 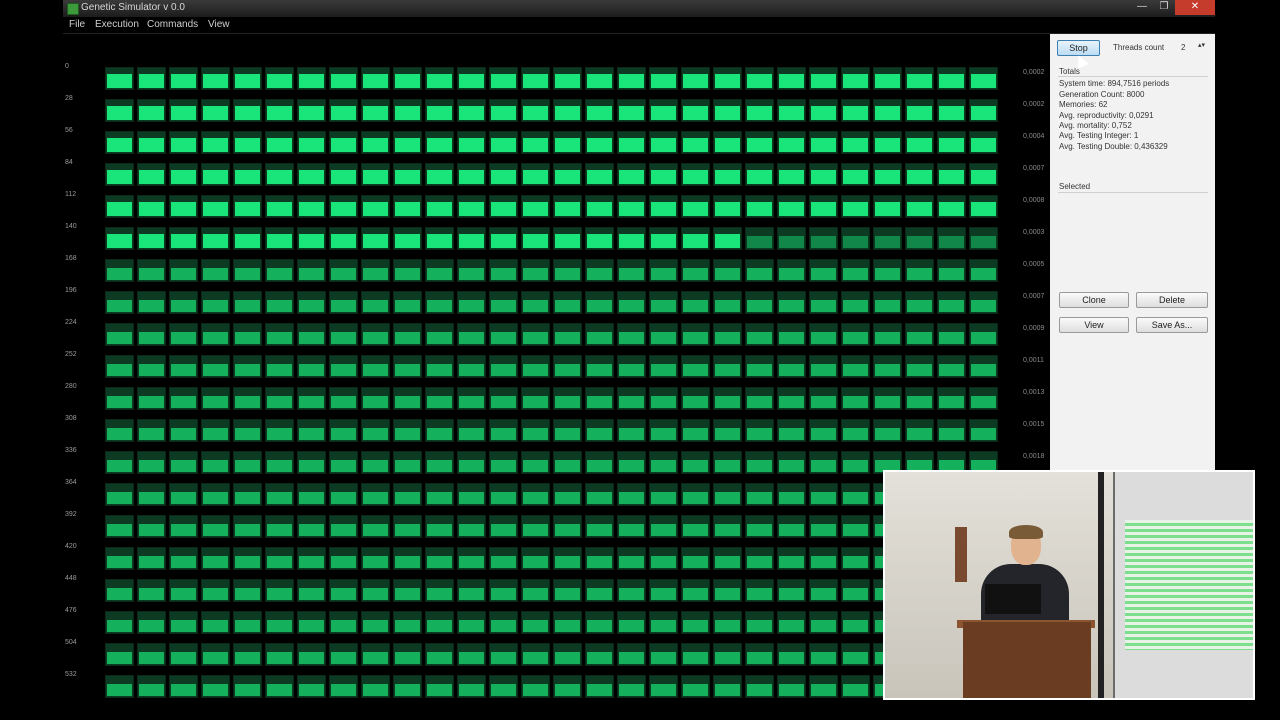 What do you see at coordinates (219, 24) in the screenshot?
I see `menu-view: View` at bounding box center [219, 24].